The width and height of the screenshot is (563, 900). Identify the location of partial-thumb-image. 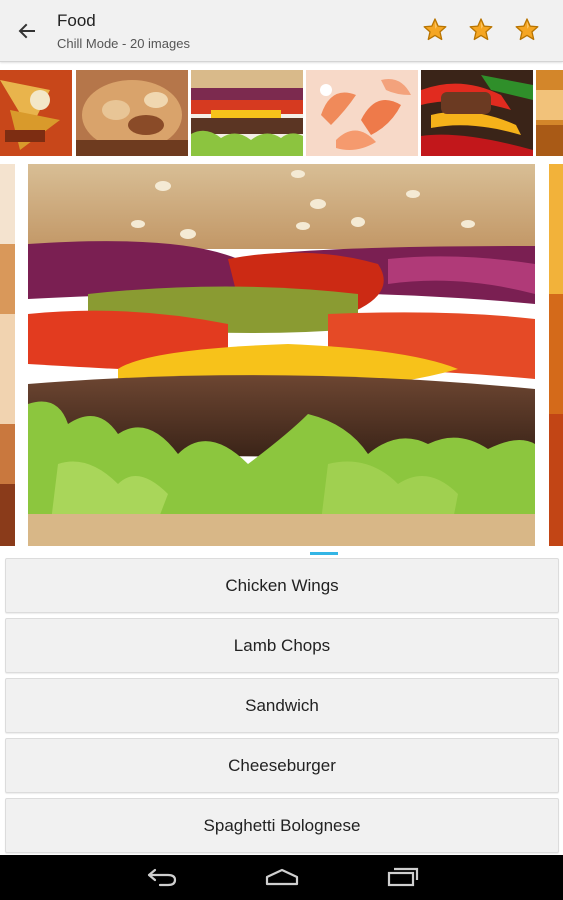
(549, 113).